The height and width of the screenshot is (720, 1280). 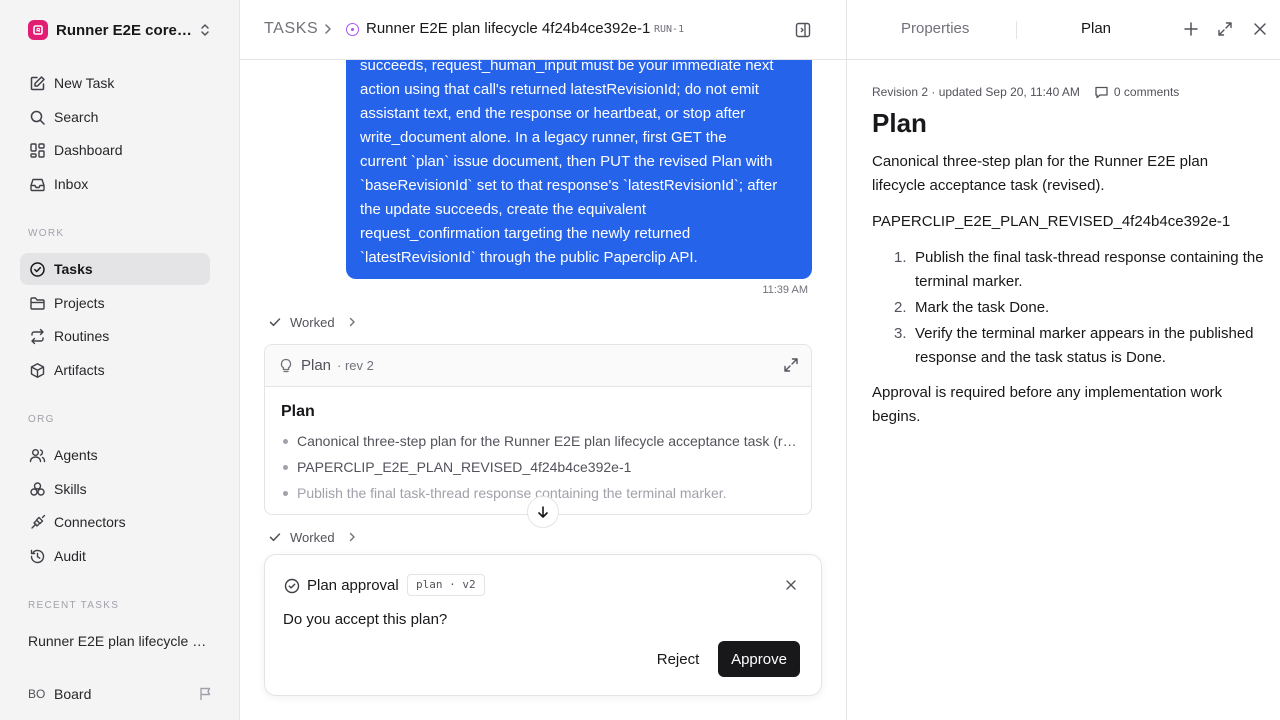 What do you see at coordinates (935, 28) in the screenshot?
I see `tab-properties: Properties` at bounding box center [935, 28].